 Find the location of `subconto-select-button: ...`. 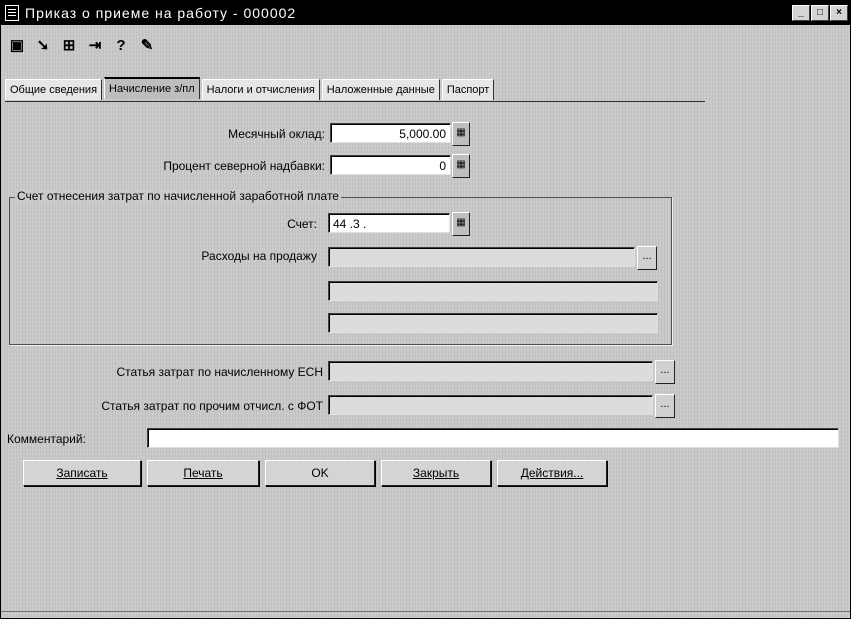

subconto-select-button: ... is located at coordinates (647, 258).